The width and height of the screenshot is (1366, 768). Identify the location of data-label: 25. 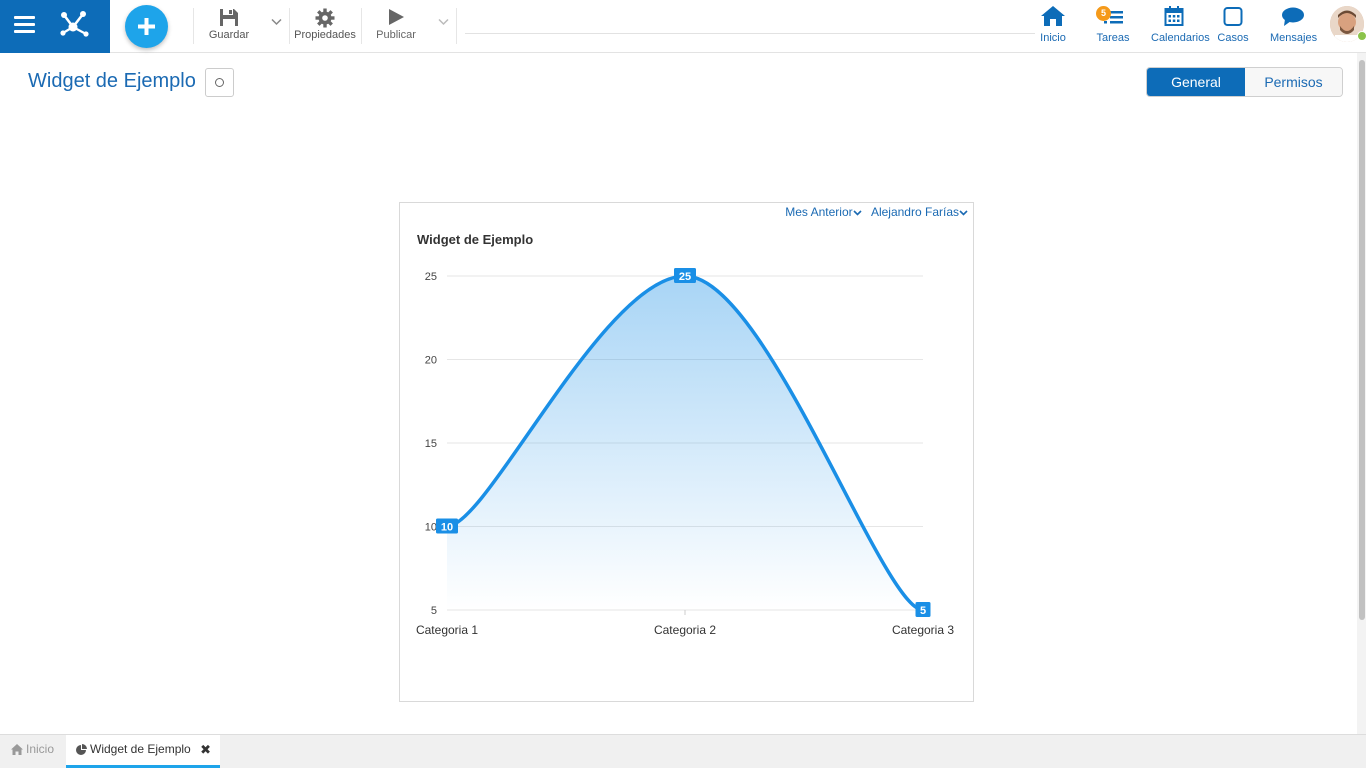
(685, 277).